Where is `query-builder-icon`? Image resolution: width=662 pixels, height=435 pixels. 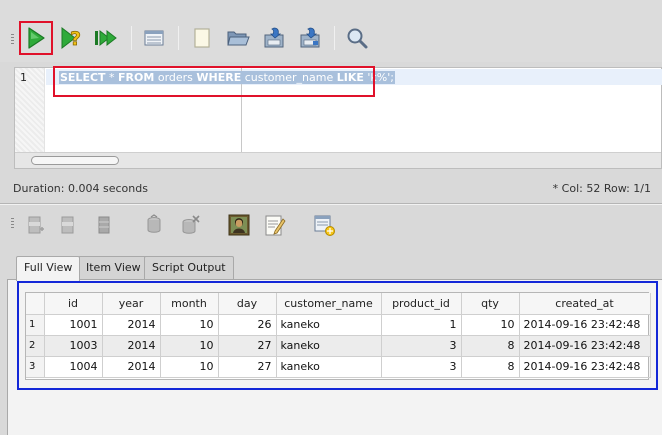 query-builder-icon is located at coordinates (154, 38).